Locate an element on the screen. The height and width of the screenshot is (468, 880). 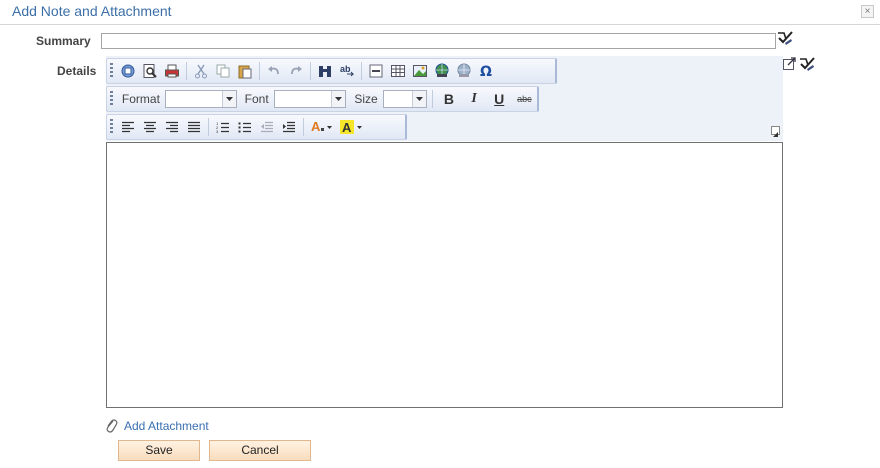
underline-glyph: U is located at coordinates (499, 99).